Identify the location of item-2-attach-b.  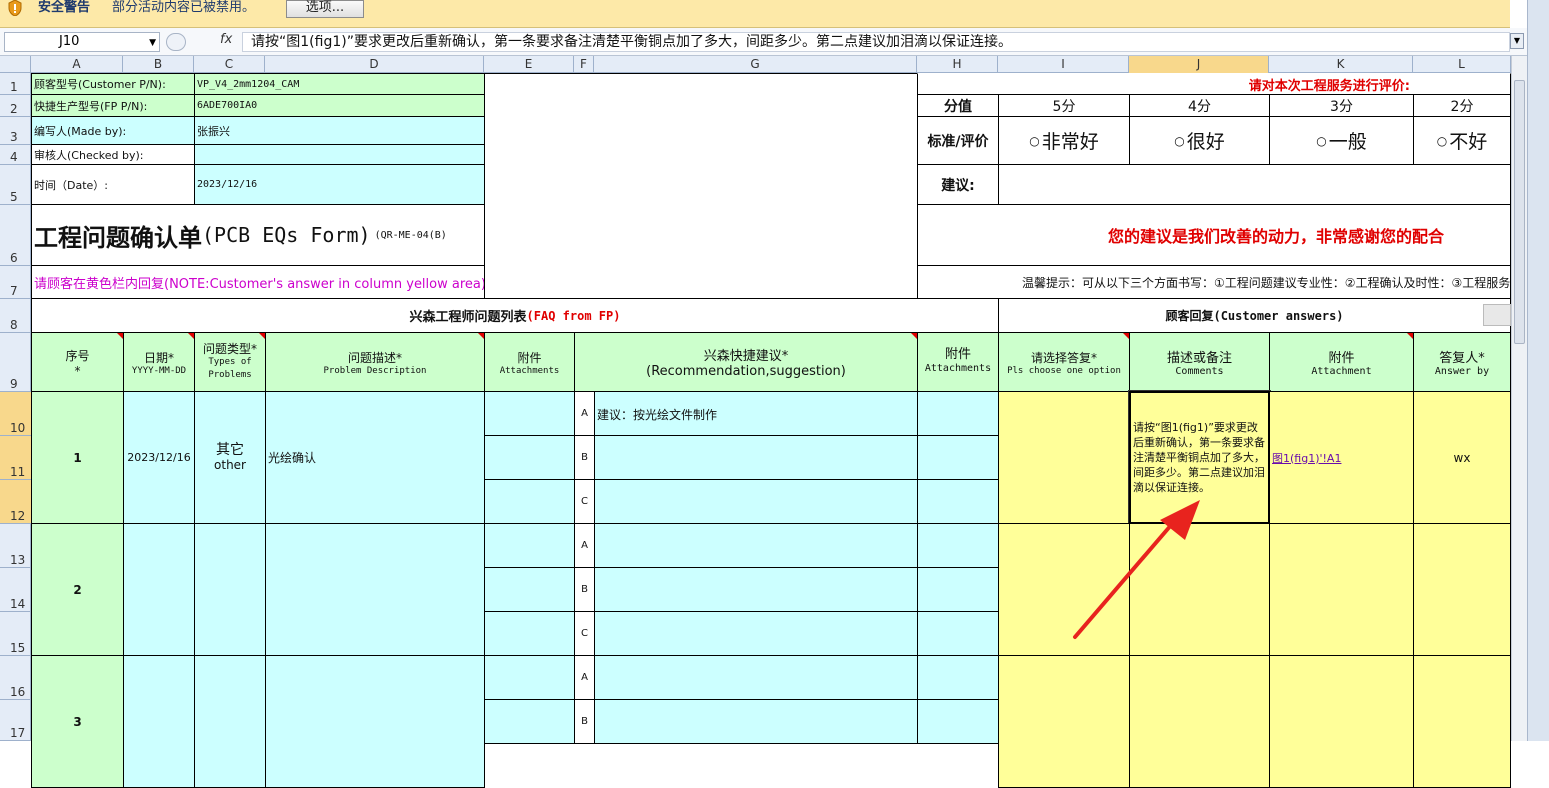
(529, 589).